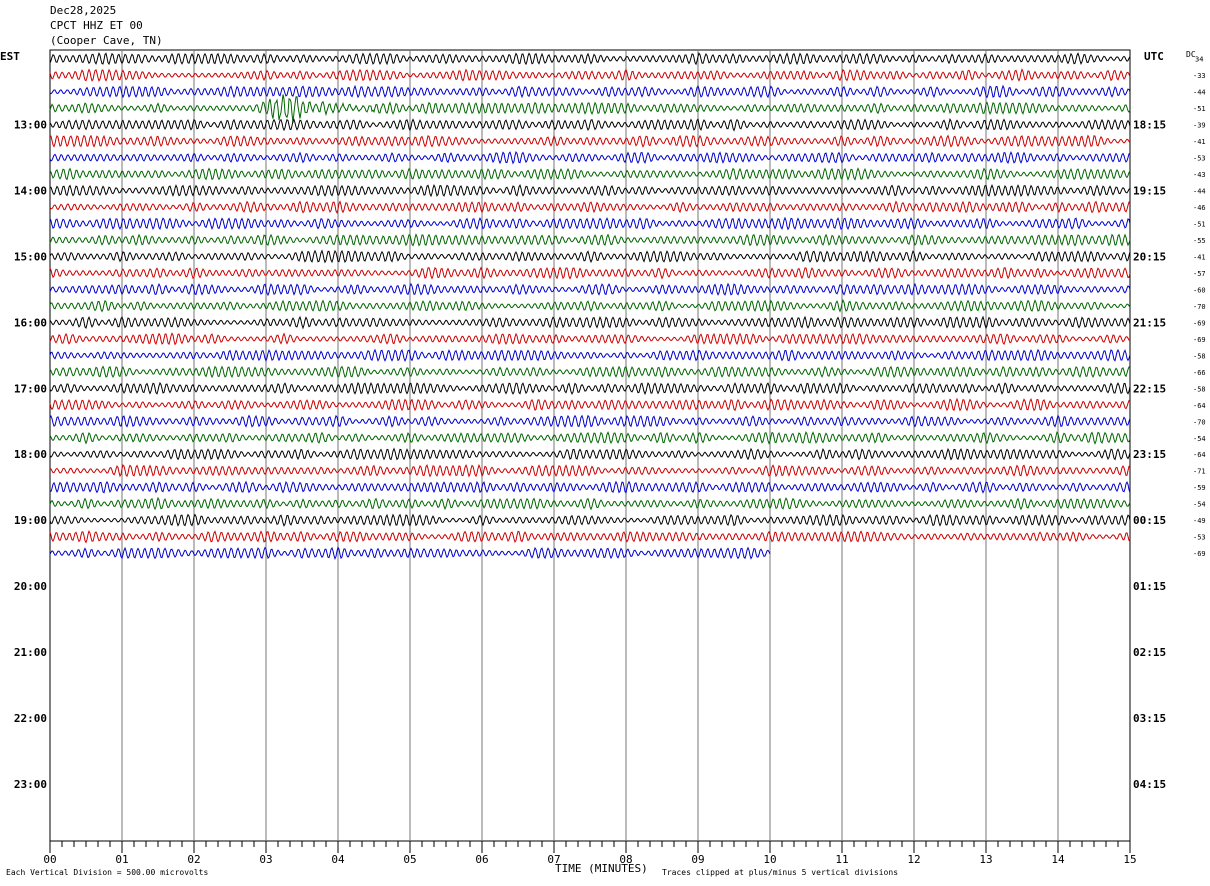 Image resolution: width=1210 pixels, height=886 pixels. What do you see at coordinates (913, 859) in the screenshot?
I see `x-tick-label: 12` at bounding box center [913, 859].